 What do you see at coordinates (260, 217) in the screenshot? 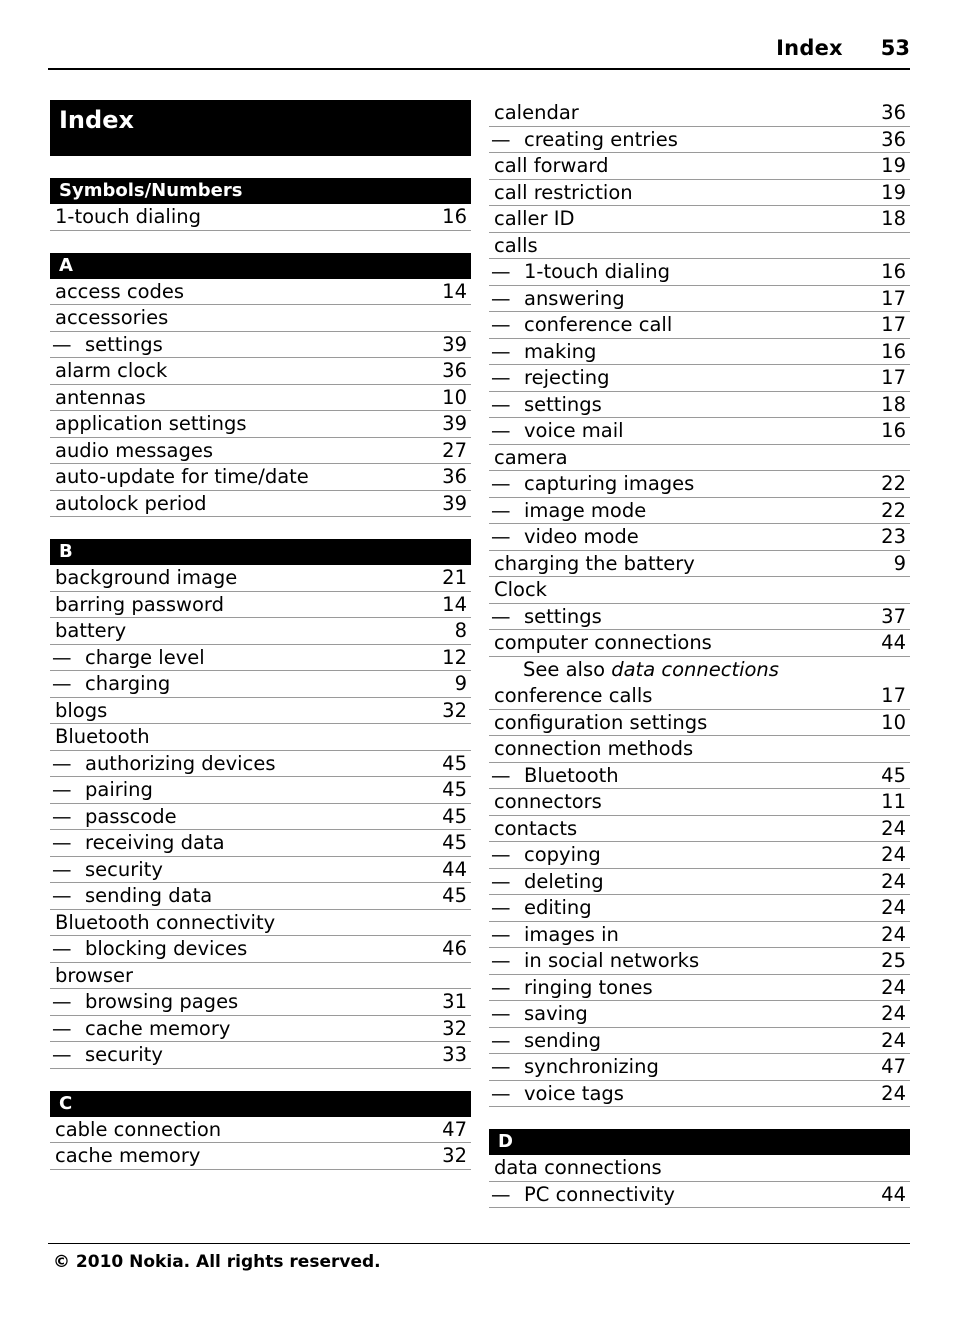
I see `index-entry: 1-touch dialing 16` at bounding box center [260, 217].